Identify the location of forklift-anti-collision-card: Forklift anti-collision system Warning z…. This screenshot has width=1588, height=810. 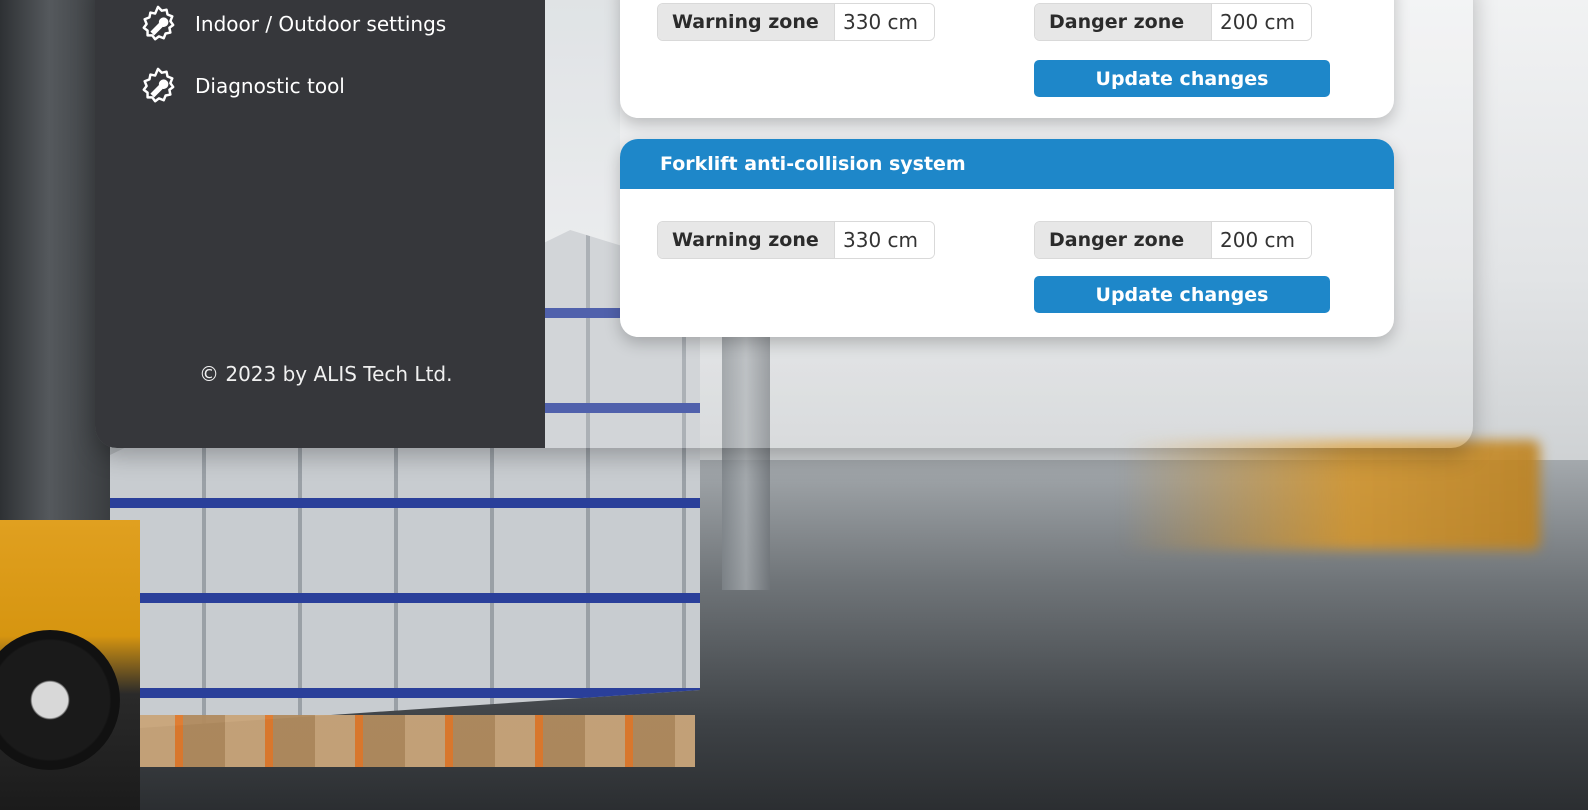
(1007, 238).